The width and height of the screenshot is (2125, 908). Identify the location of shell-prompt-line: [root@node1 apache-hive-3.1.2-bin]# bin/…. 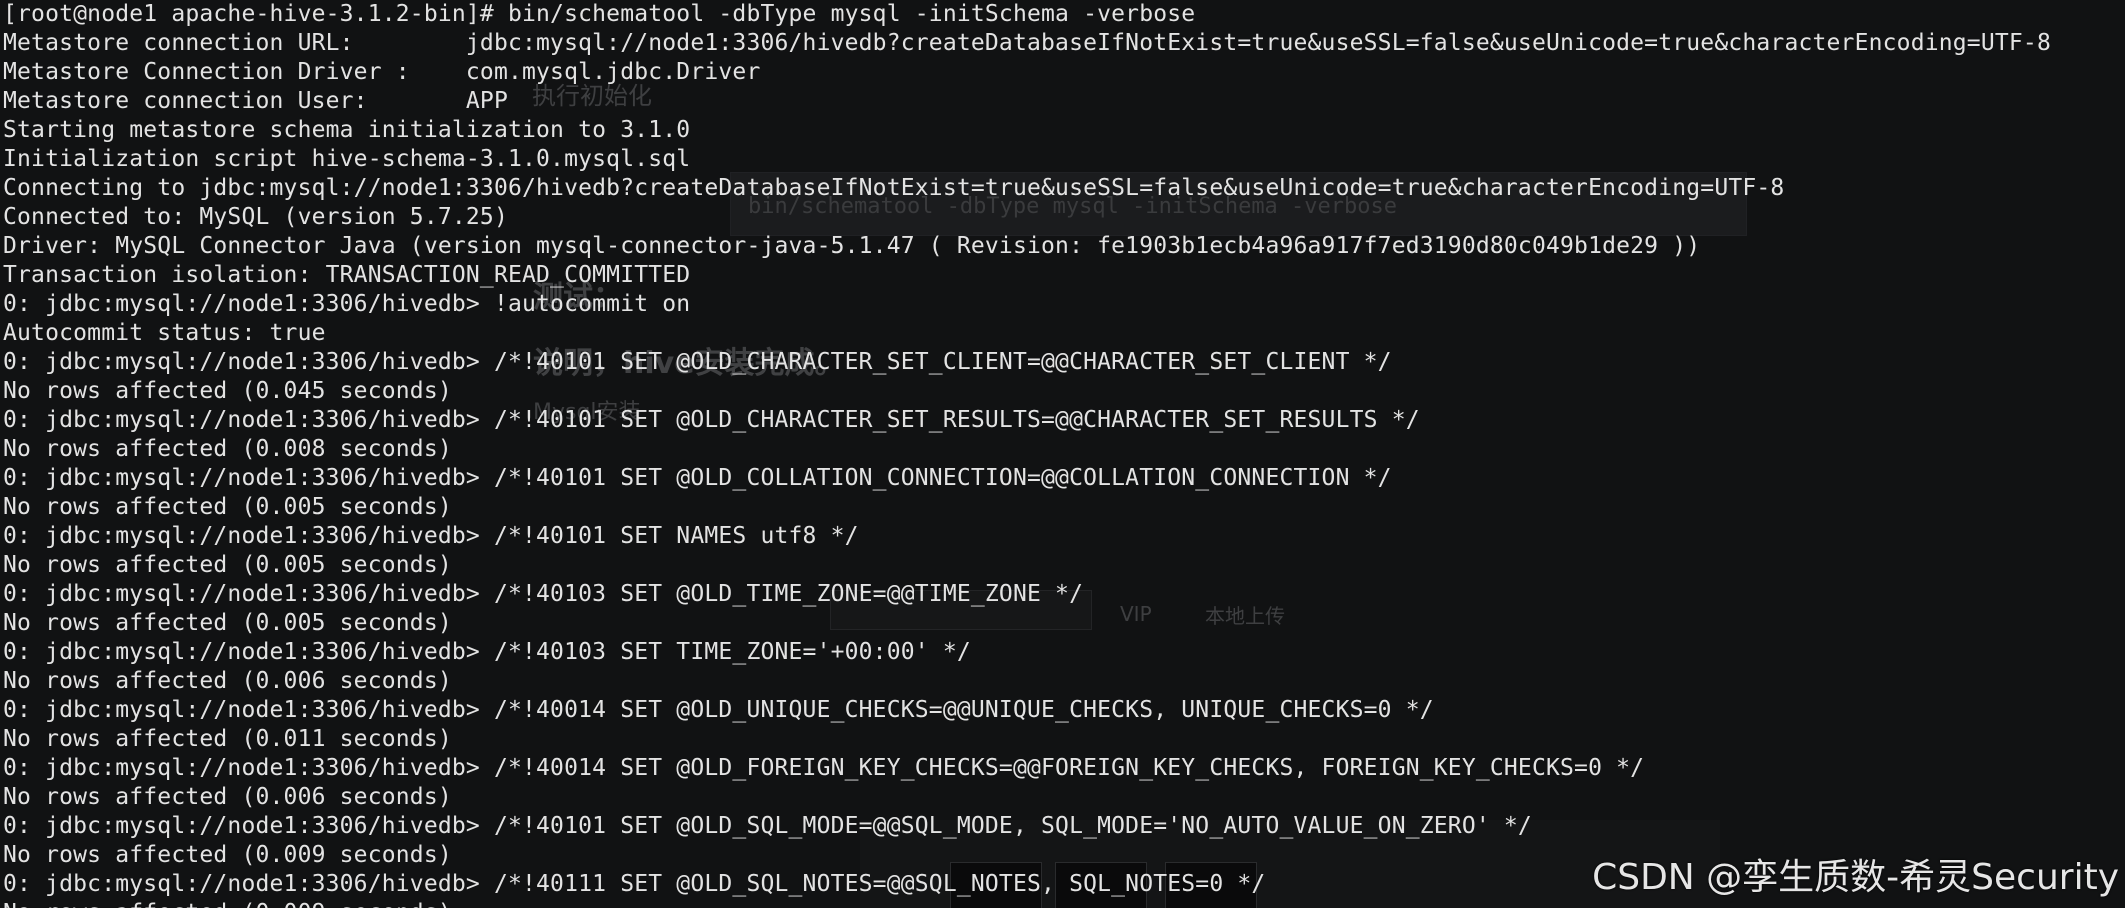
(599, 14).